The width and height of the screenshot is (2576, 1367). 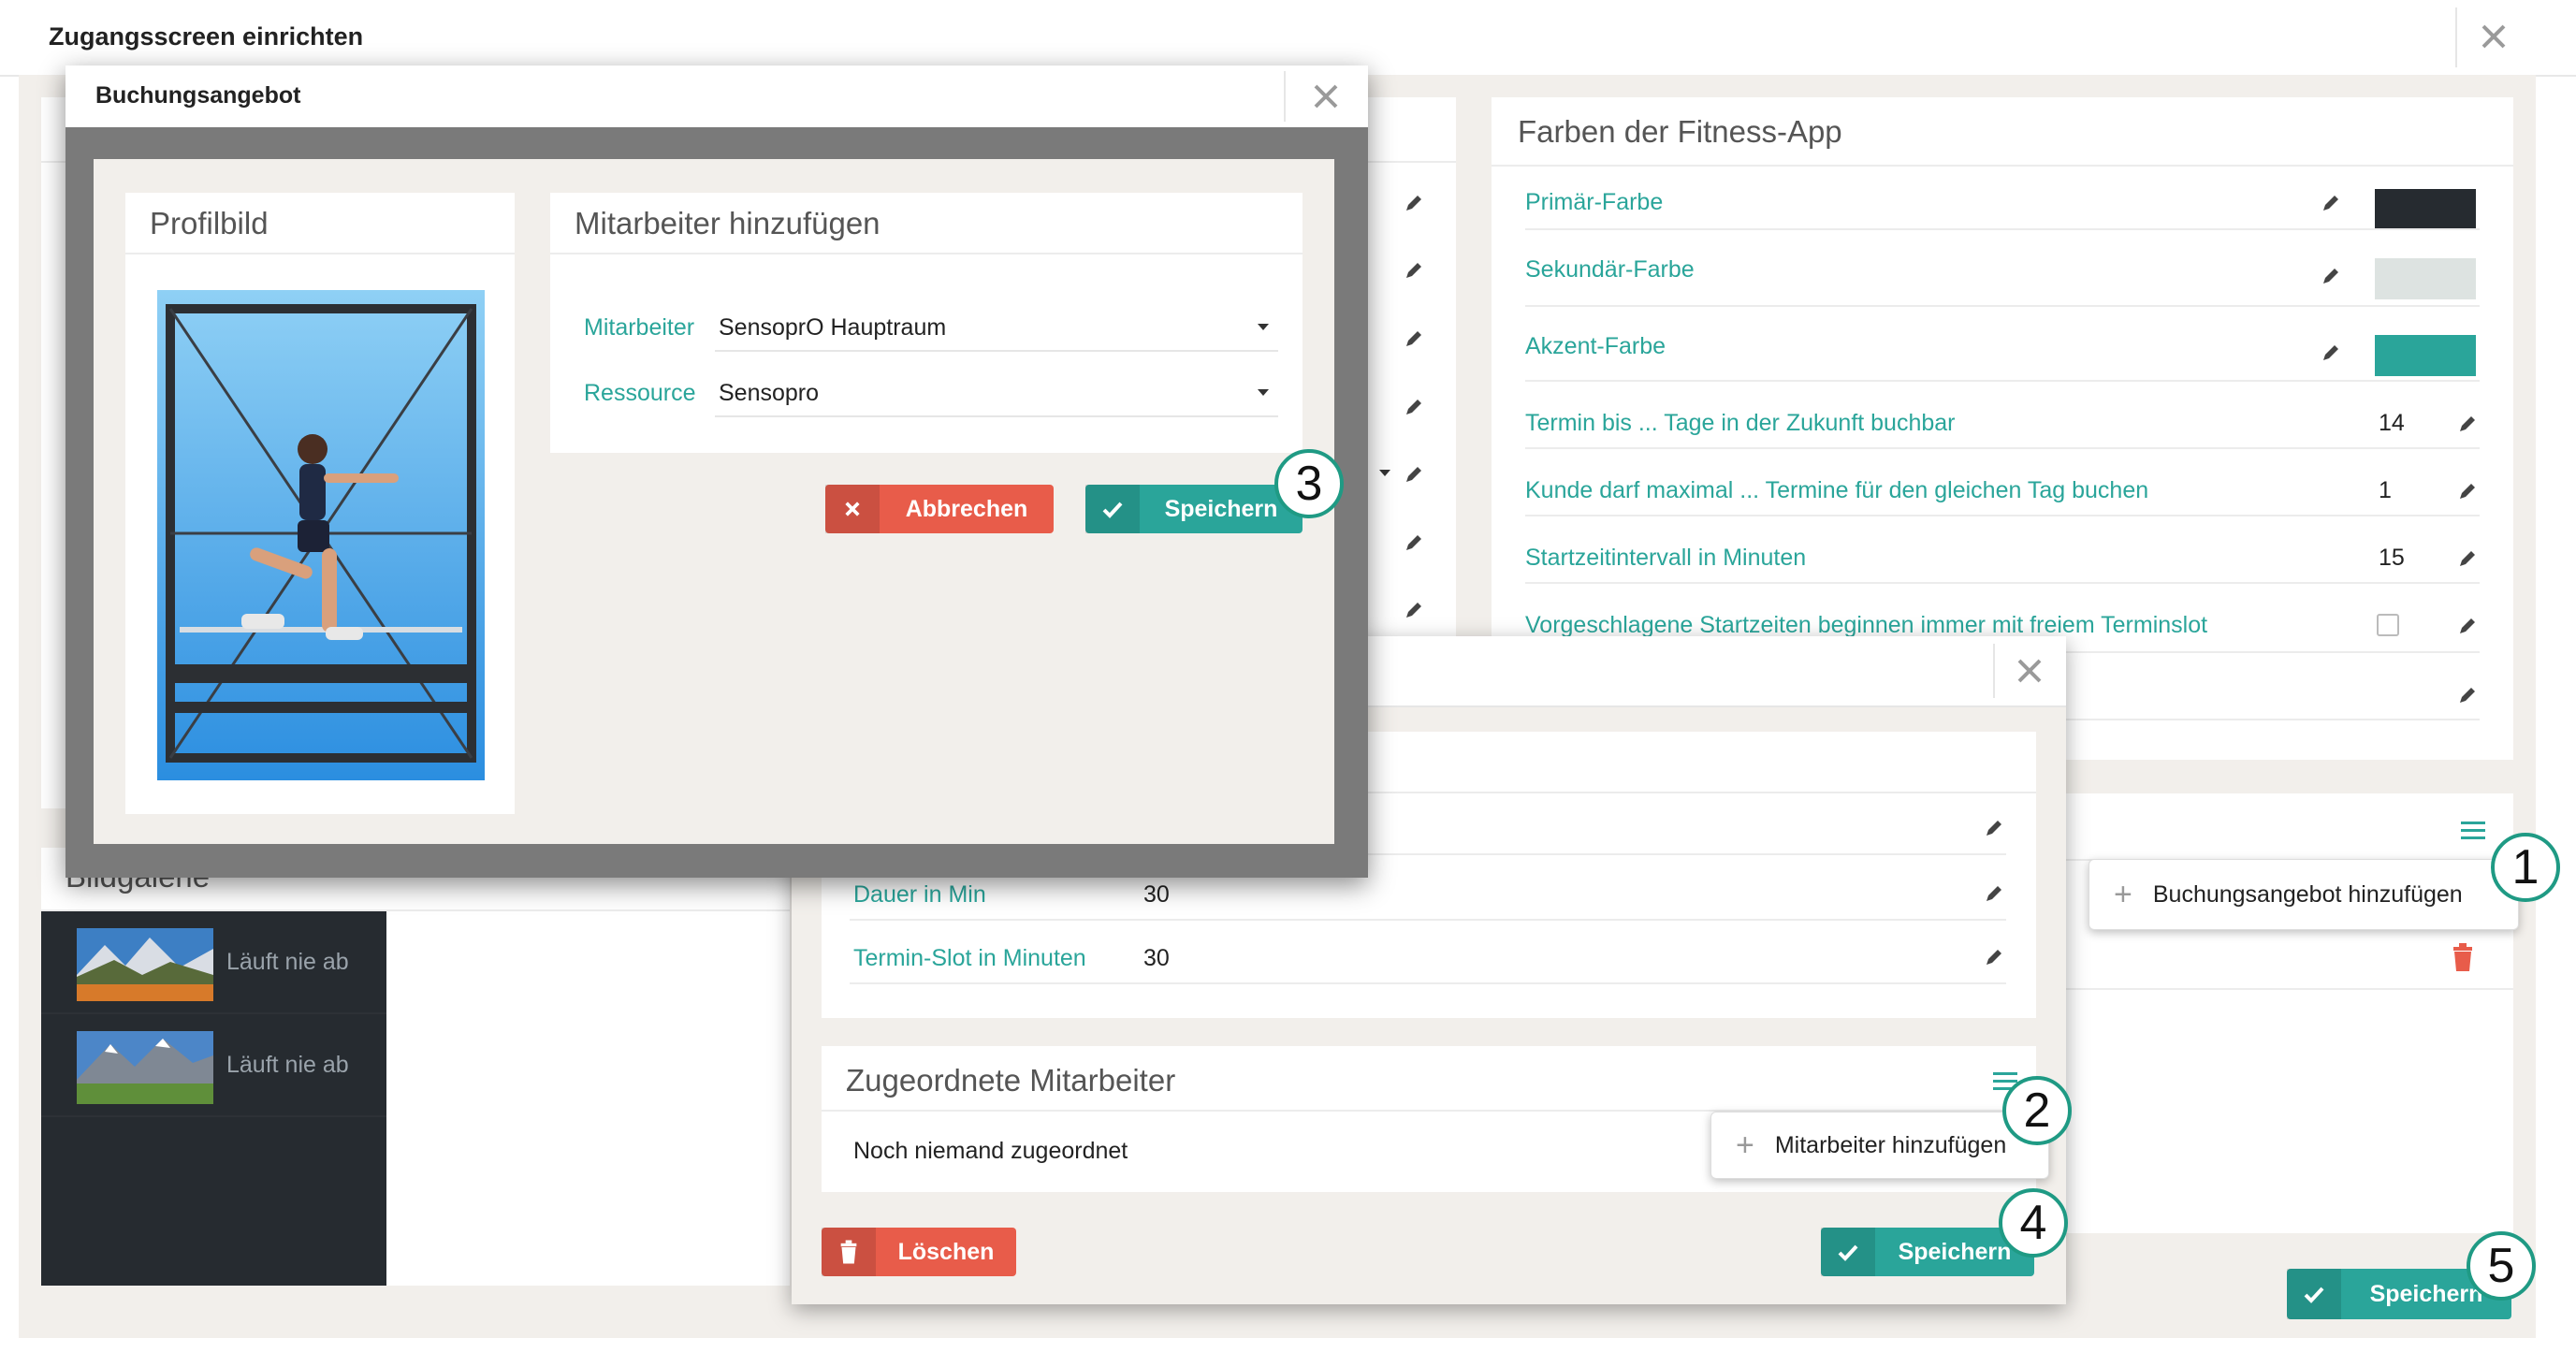 What do you see at coordinates (919, 894) in the screenshot?
I see `duration-label: Dauer in Min` at bounding box center [919, 894].